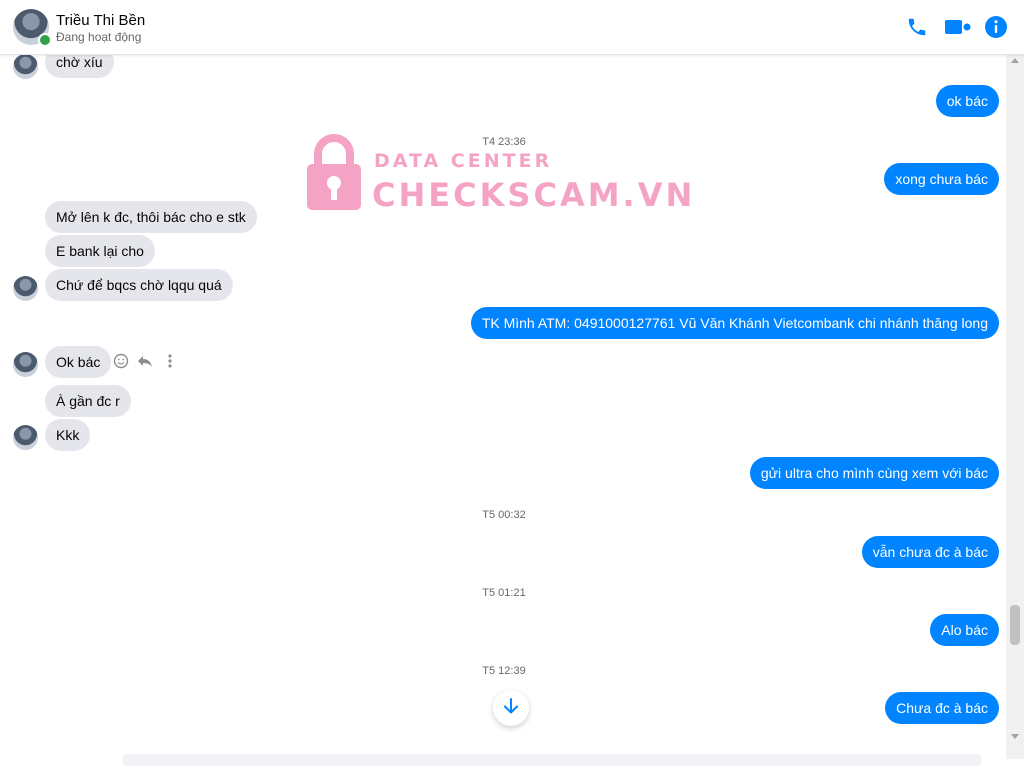  What do you see at coordinates (504, 671) in the screenshot?
I see `timestamp: T5 12:39` at bounding box center [504, 671].